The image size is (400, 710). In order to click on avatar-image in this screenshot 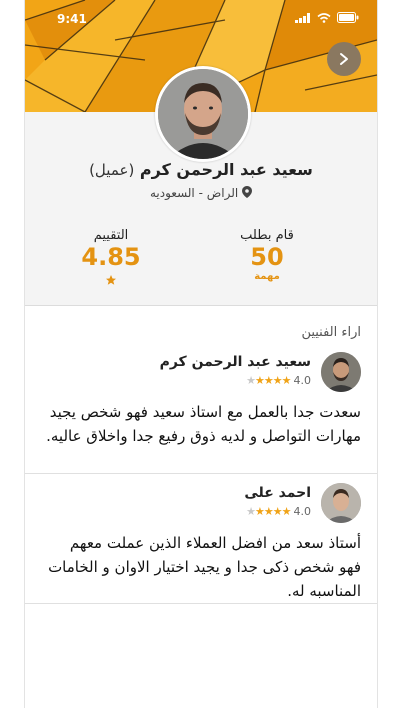, I will do `click(203, 114)`.